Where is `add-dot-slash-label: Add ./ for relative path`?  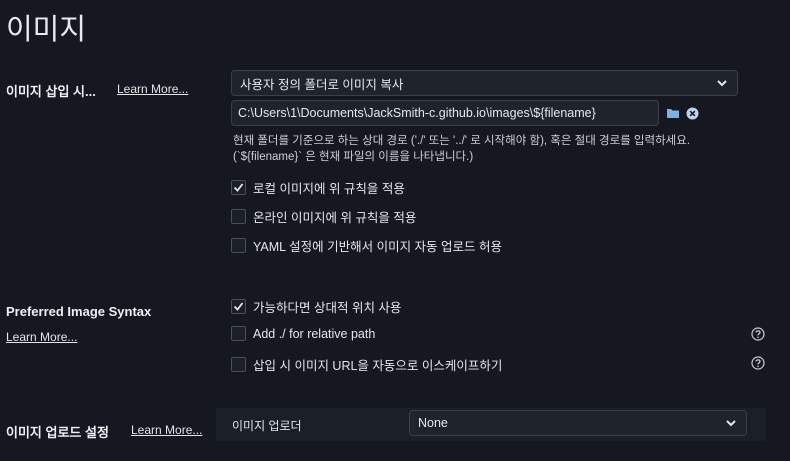 add-dot-slash-label: Add ./ for relative path is located at coordinates (314, 333).